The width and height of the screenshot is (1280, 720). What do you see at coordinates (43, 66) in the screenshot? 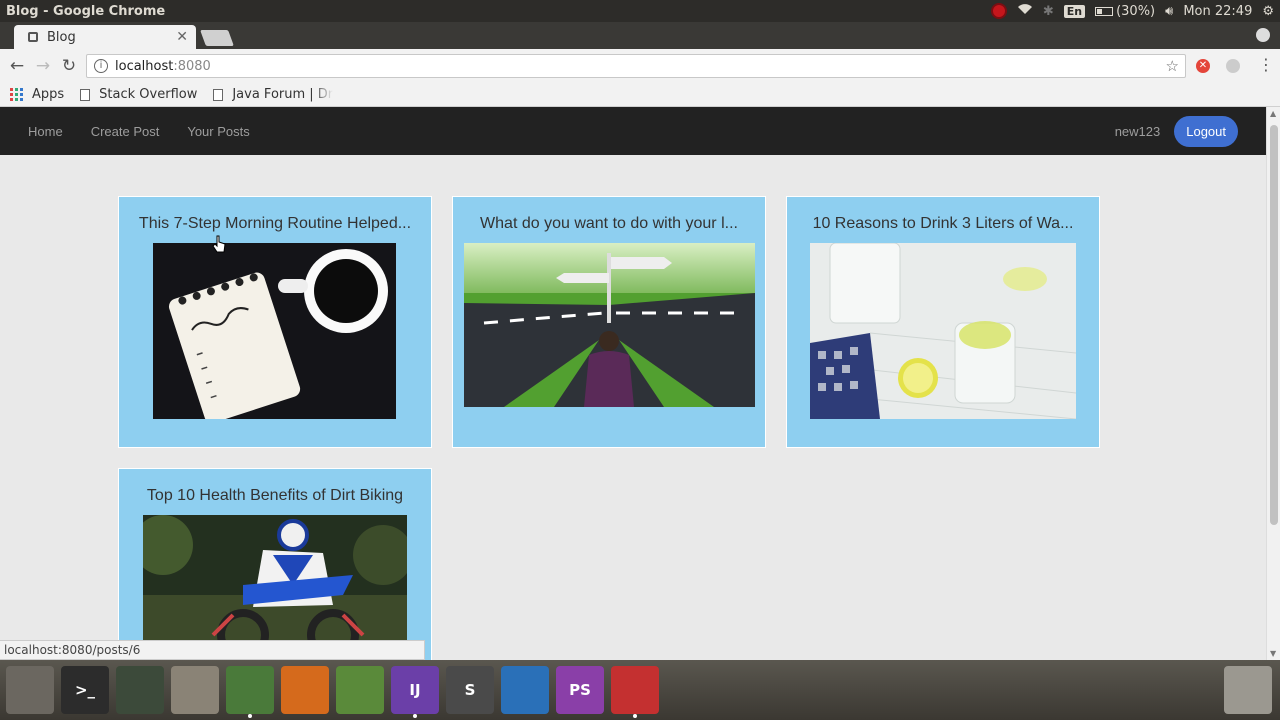
I see `forward-arrow-icon: →` at bounding box center [43, 66].